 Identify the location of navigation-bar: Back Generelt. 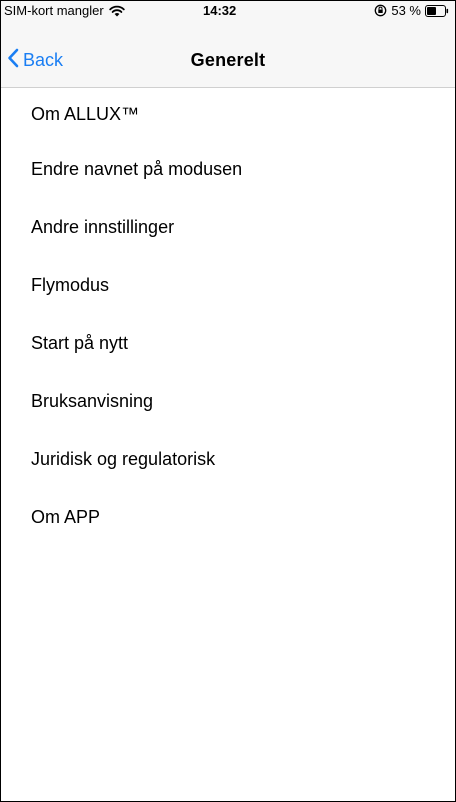
(228, 54).